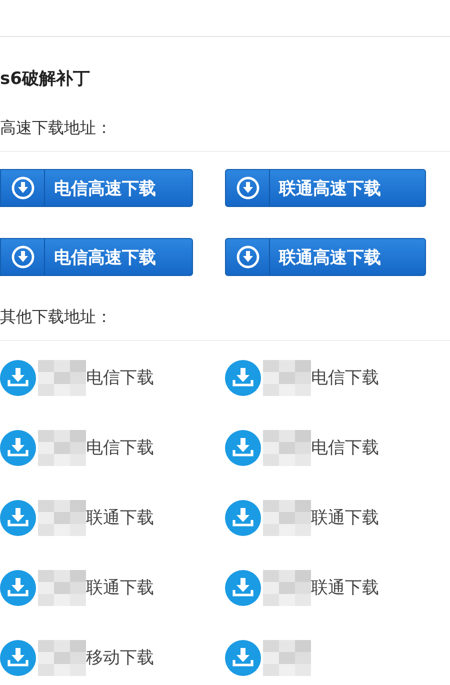 Image resolution: width=450 pixels, height=685 pixels. What do you see at coordinates (120, 657) in the screenshot?
I see `download-link: 移动下载` at bounding box center [120, 657].